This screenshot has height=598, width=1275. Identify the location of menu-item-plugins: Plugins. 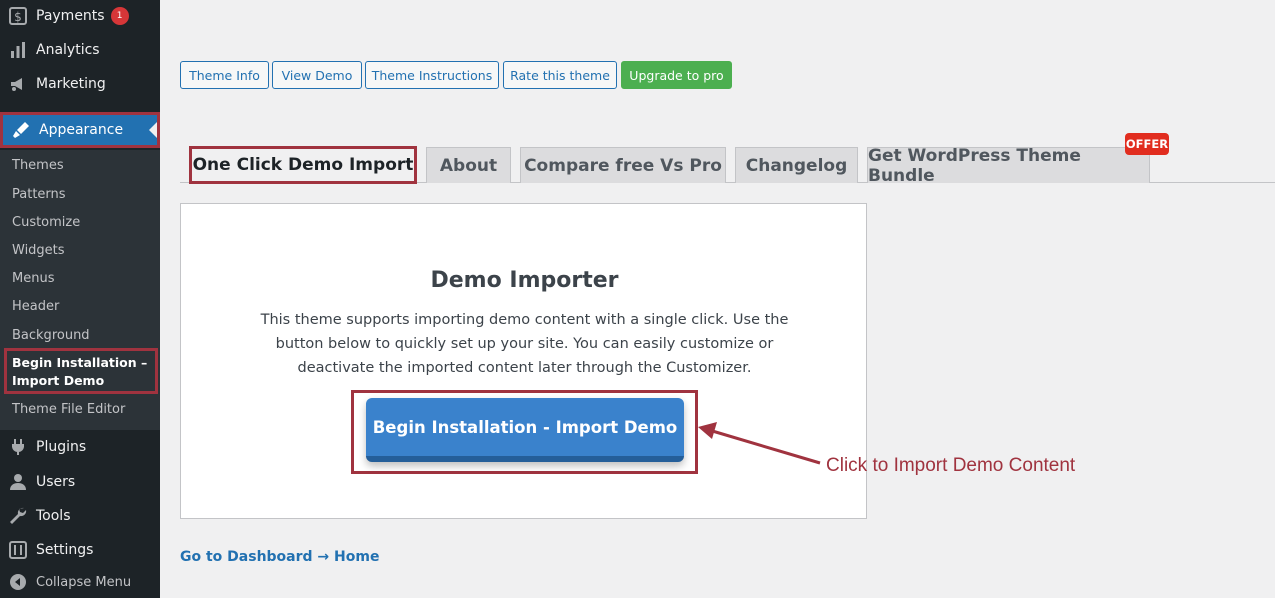
(80, 447).